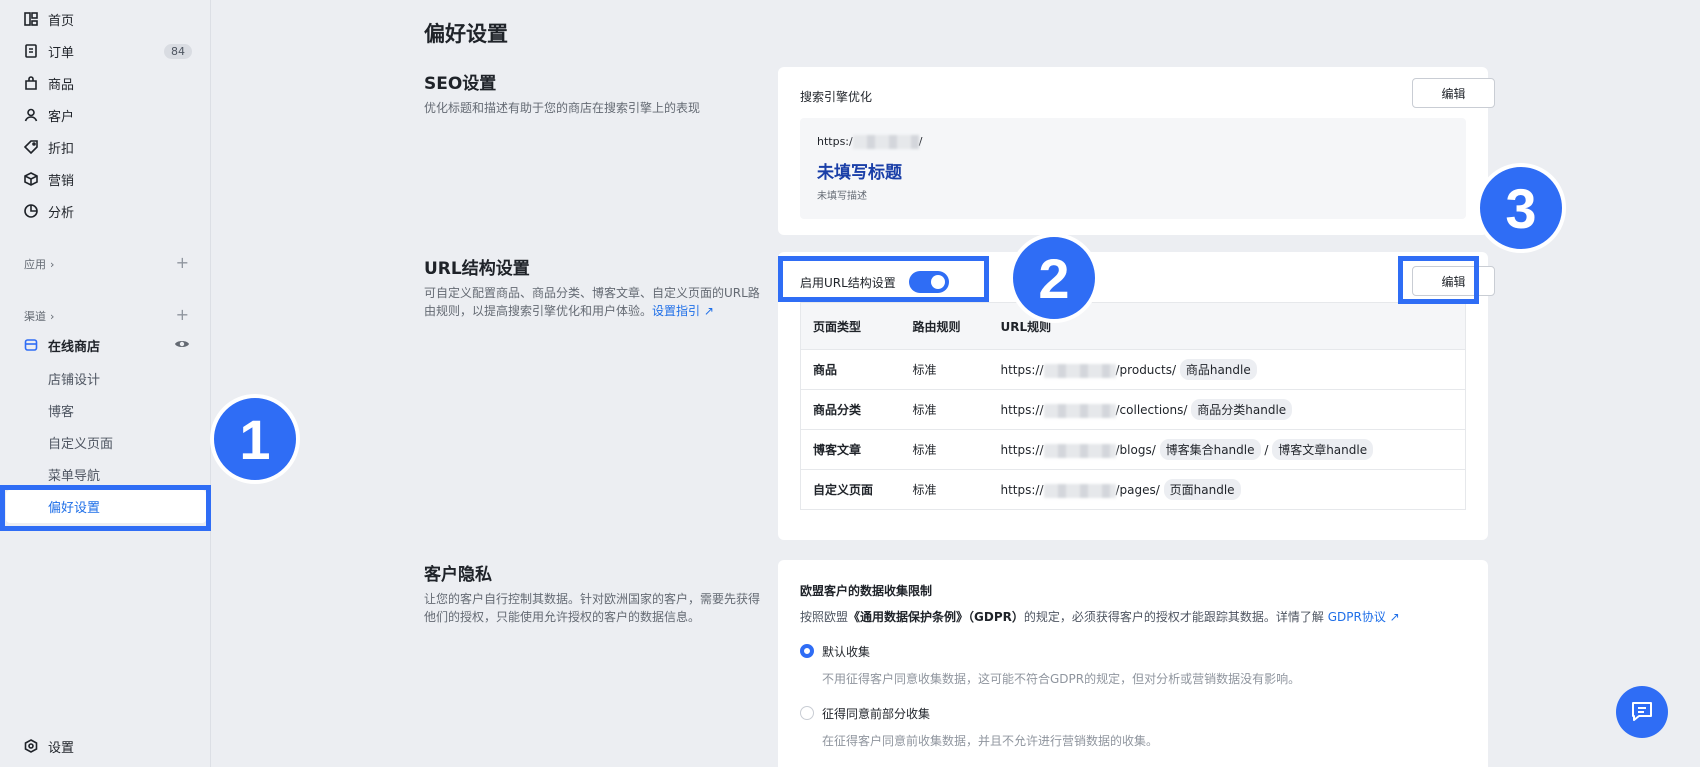  Describe the element at coordinates (31, 746) in the screenshot. I see `settings-icon` at that location.